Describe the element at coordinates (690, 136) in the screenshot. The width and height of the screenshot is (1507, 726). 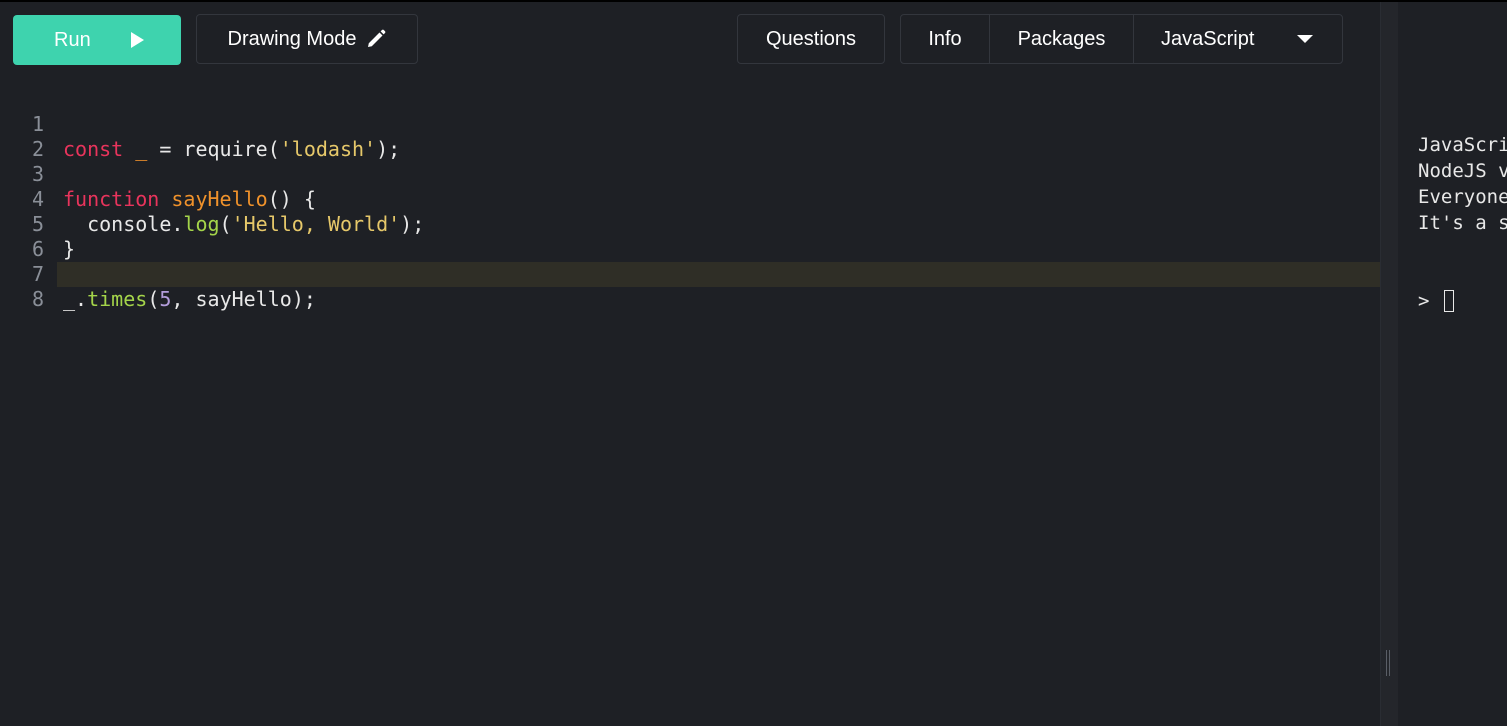
I see `code-line: 2` at that location.